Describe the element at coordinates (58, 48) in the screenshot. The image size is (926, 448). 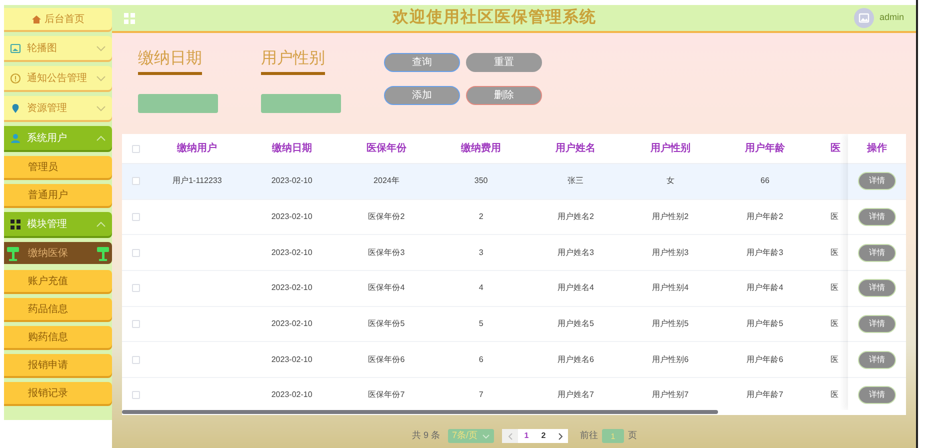
I see `sidebar-menu-item: 轮播图` at that location.